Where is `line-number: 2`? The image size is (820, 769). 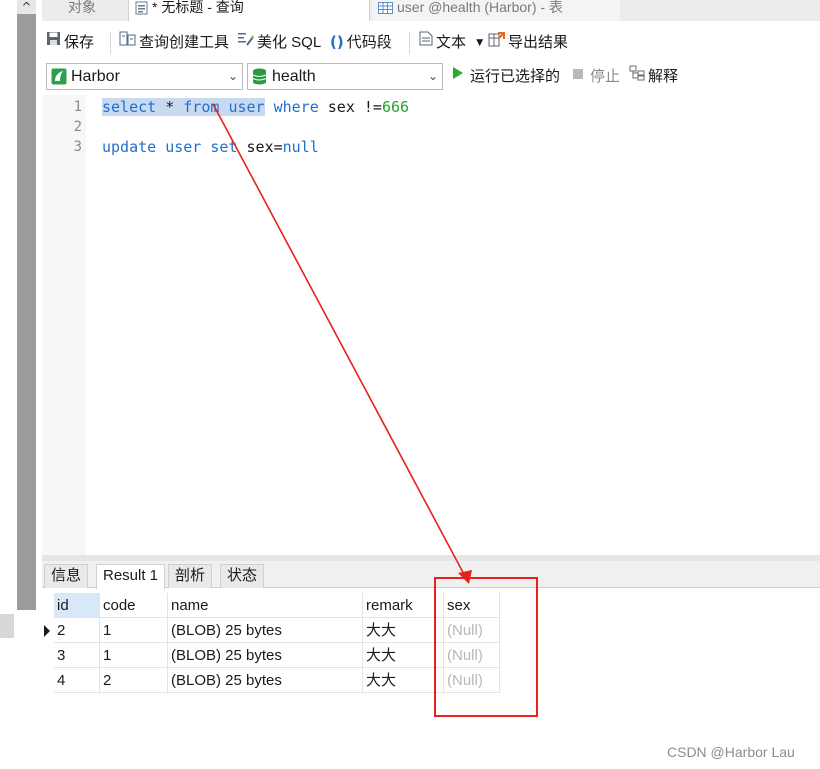 line-number: 2 is located at coordinates (77, 127).